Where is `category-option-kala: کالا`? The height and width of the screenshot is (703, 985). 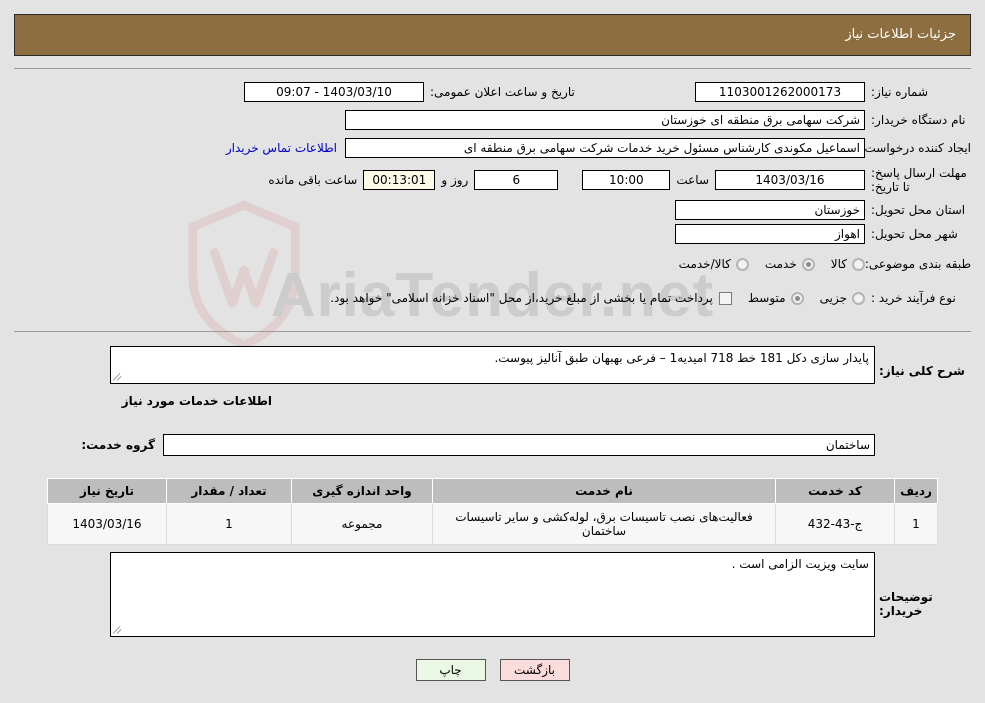 category-option-kala: کالا is located at coordinates (840, 264).